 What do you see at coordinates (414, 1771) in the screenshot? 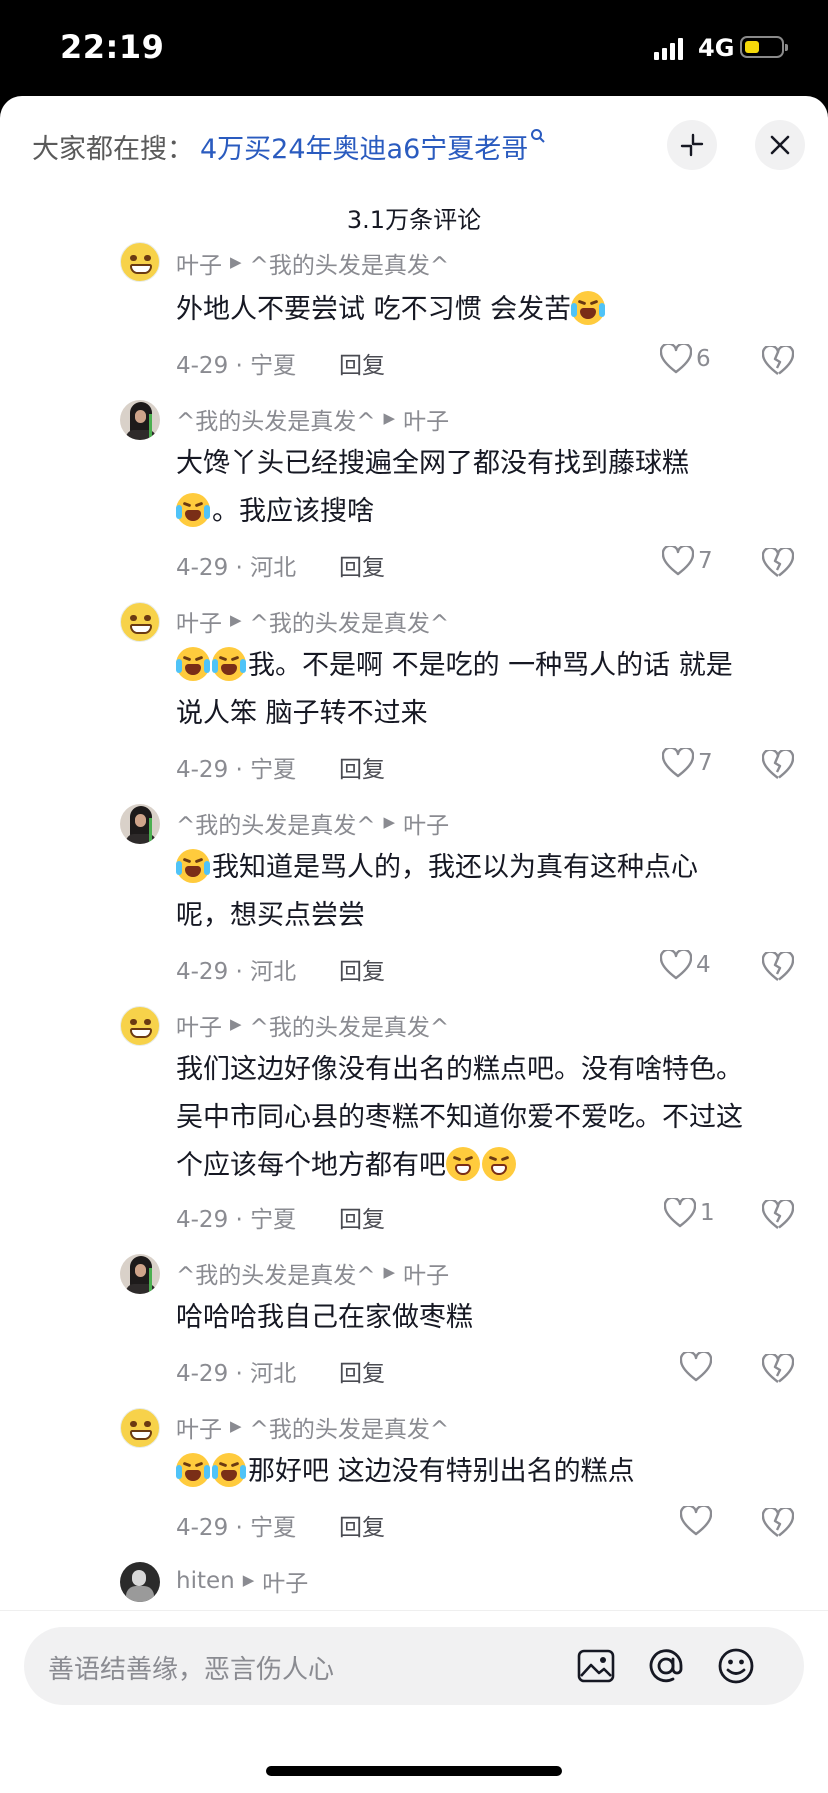
I see `home-indicator` at bounding box center [414, 1771].